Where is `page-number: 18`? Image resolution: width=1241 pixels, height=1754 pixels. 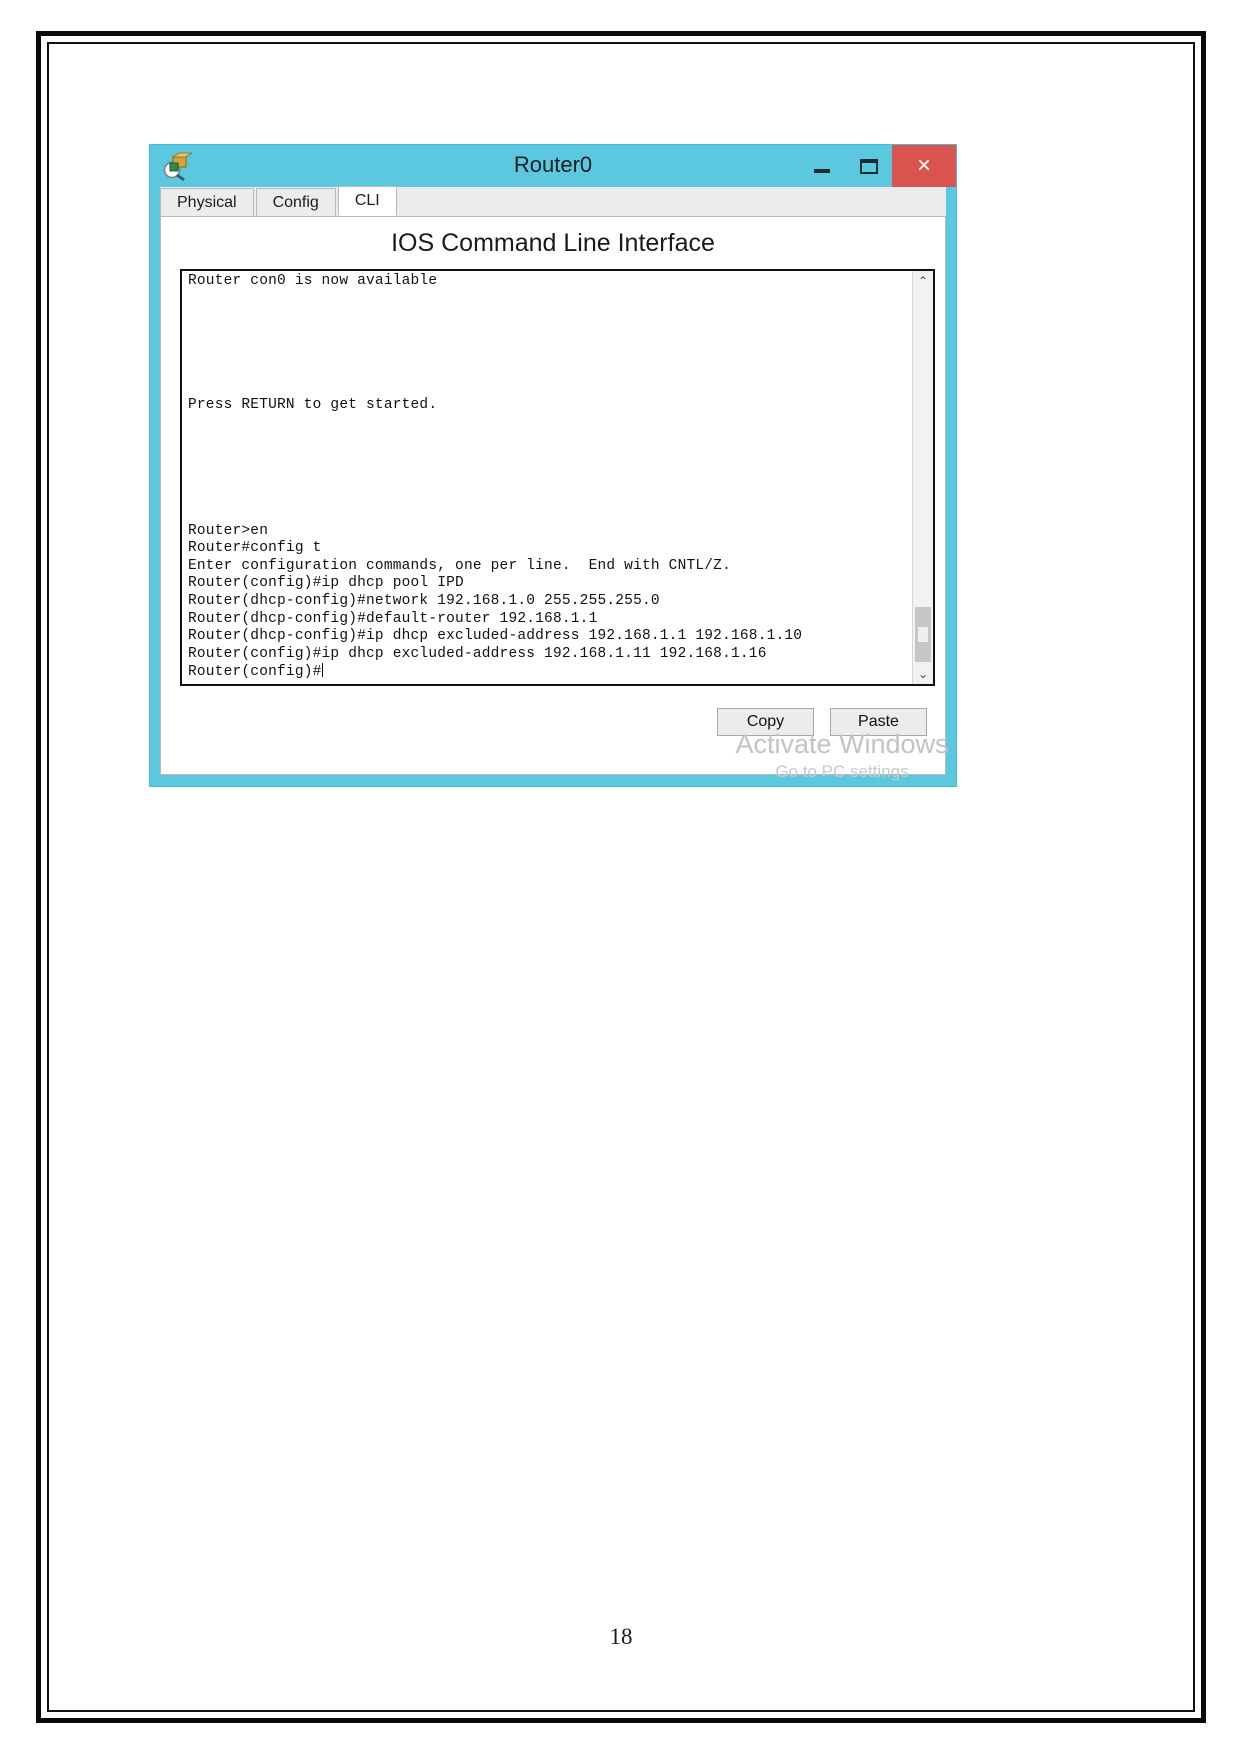 page-number: 18 is located at coordinates (621, 1636).